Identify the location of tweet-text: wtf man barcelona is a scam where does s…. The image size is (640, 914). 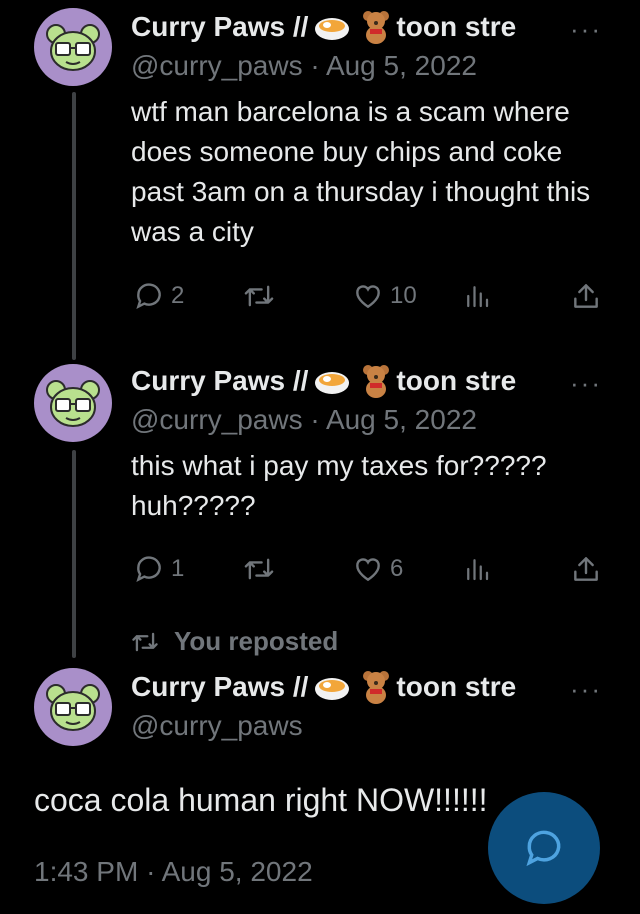
(361, 171).